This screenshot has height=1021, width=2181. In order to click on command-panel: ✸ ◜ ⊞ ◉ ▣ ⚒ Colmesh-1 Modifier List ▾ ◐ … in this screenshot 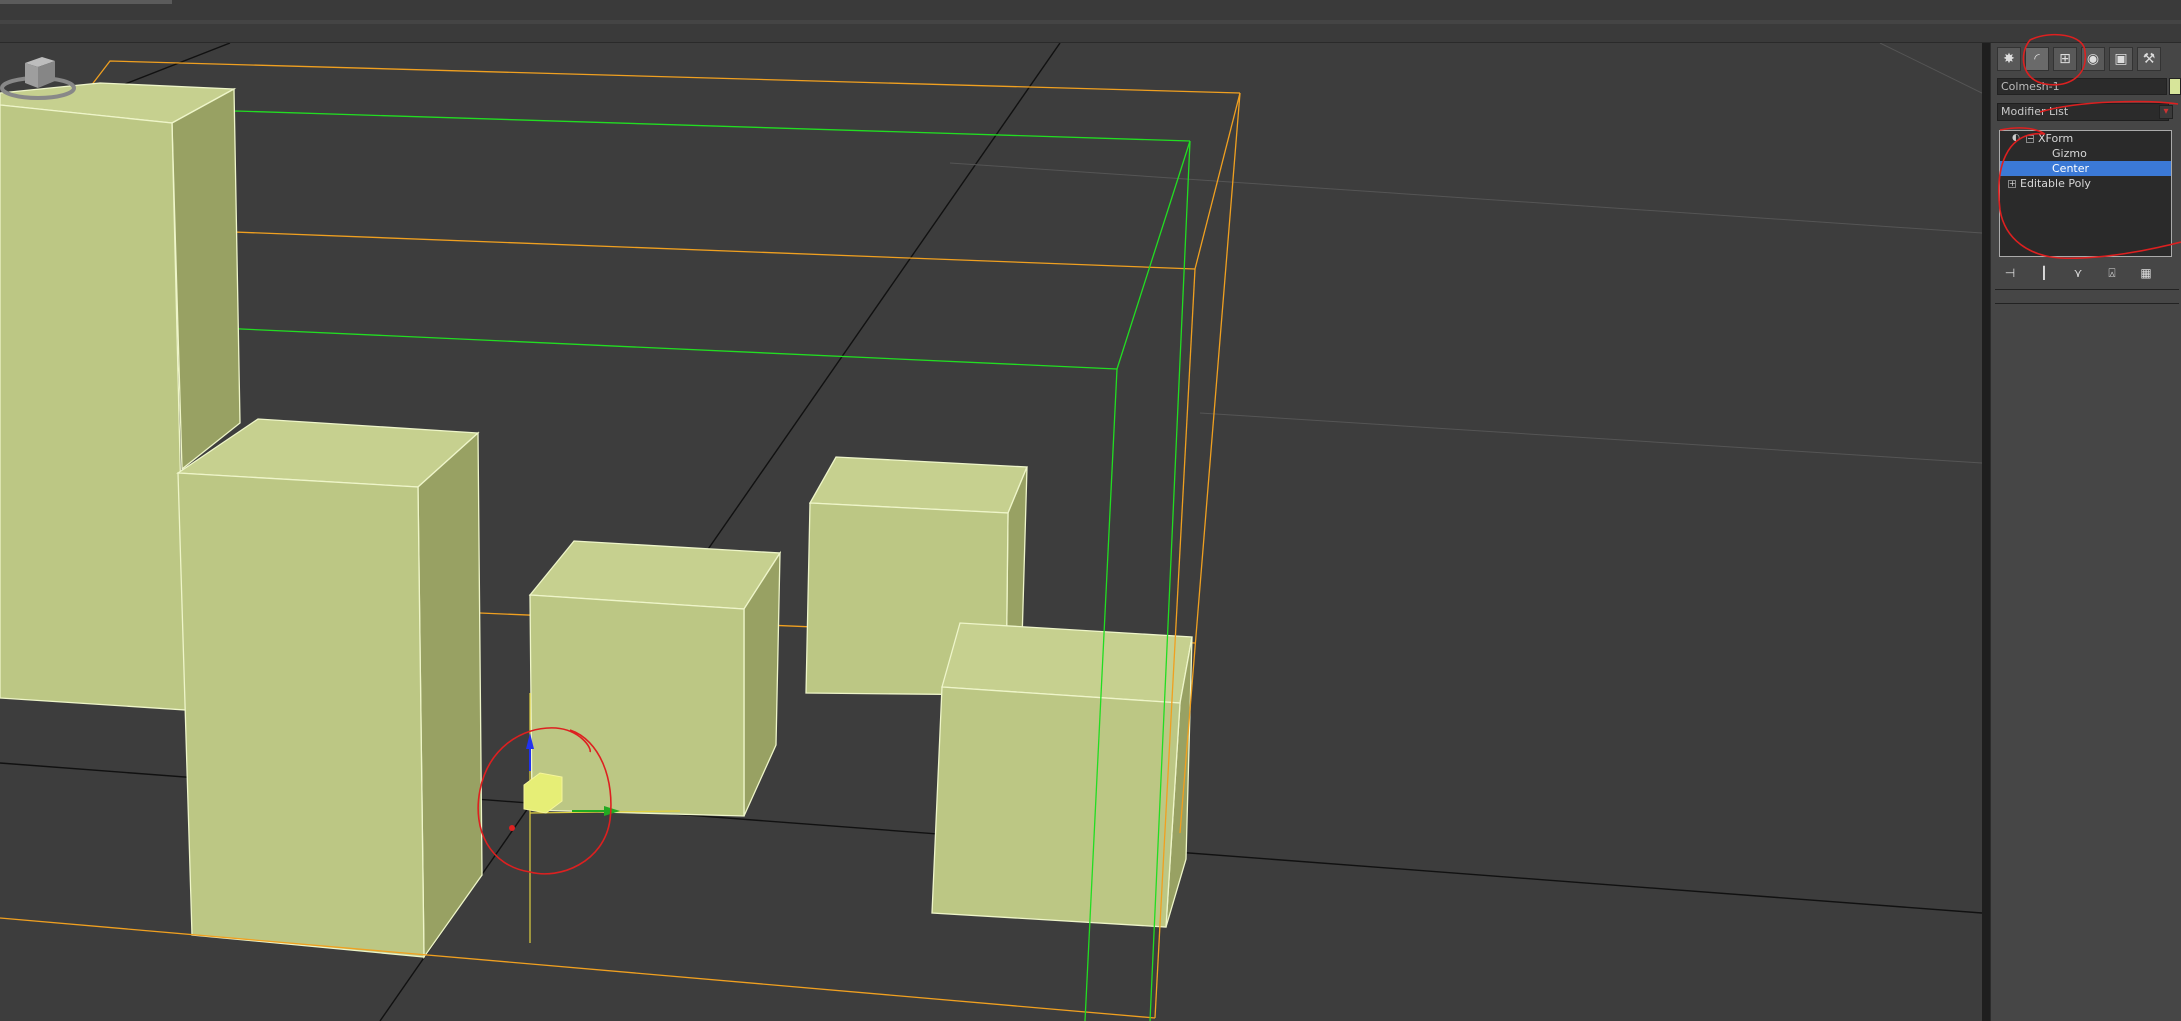, I will do `click(2085, 532)`.